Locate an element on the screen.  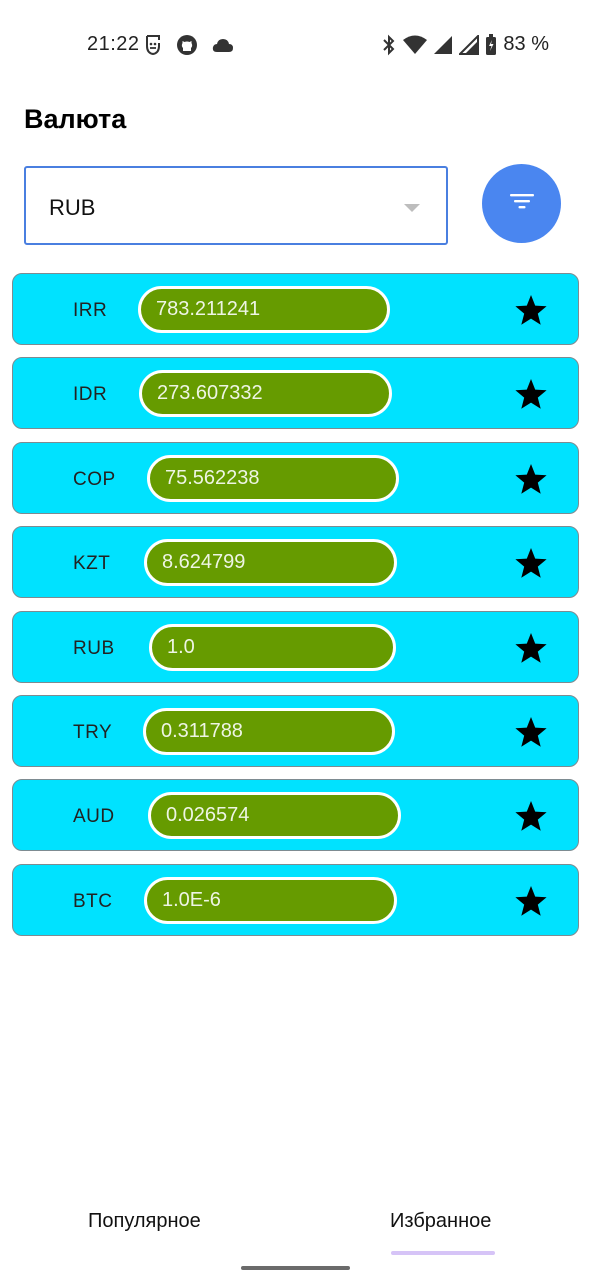
rate-row-irr: IRR 783.211241 is located at coordinates (295, 309).